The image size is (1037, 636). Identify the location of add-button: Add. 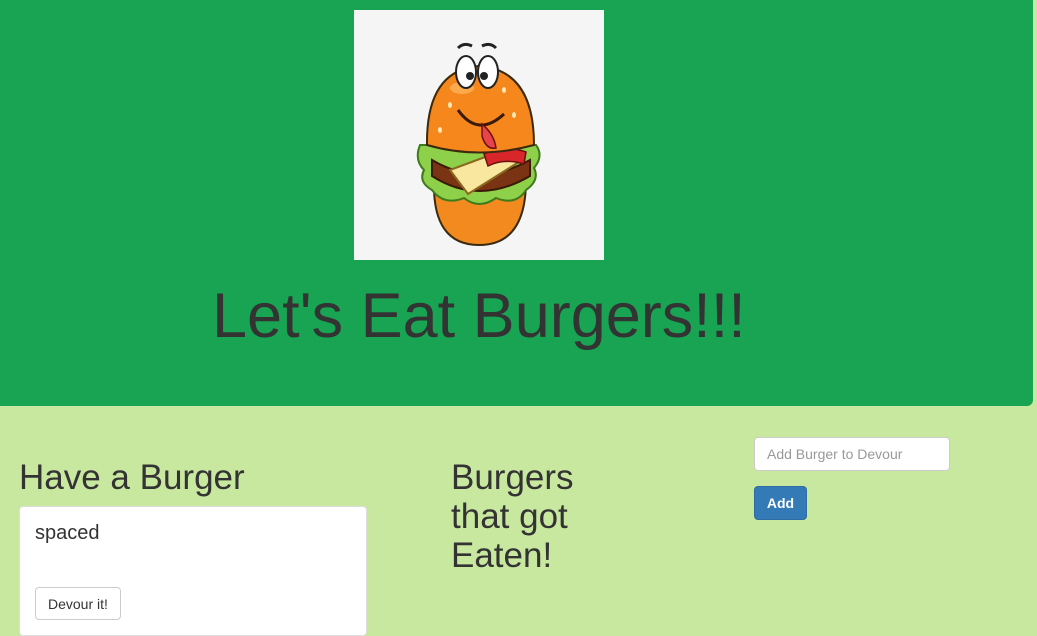
(780, 503).